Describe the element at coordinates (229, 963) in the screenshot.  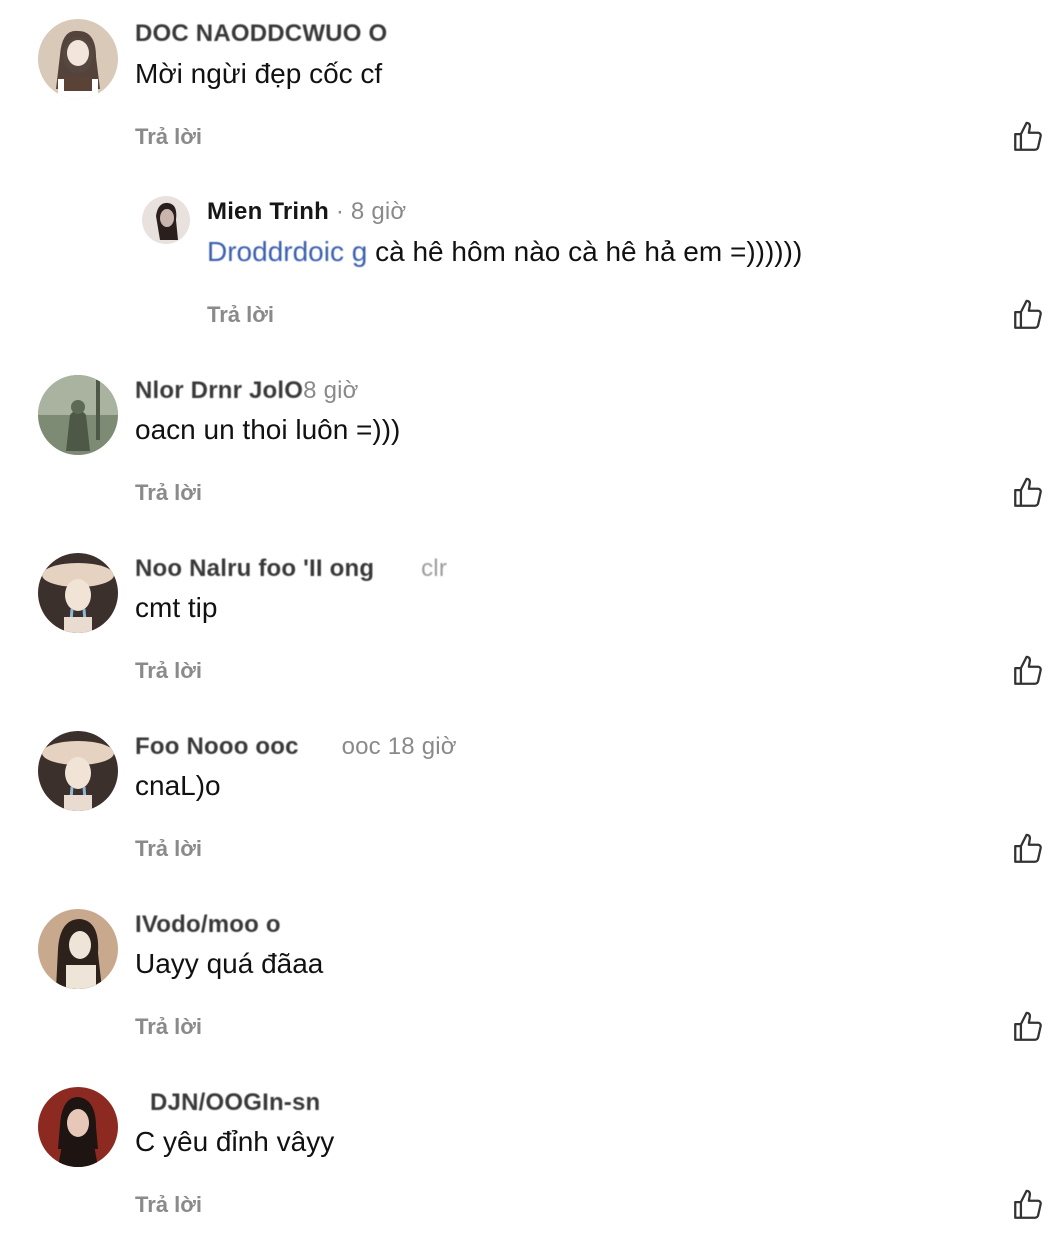
I see `comment-text: Uayy quá đãaa` at that location.